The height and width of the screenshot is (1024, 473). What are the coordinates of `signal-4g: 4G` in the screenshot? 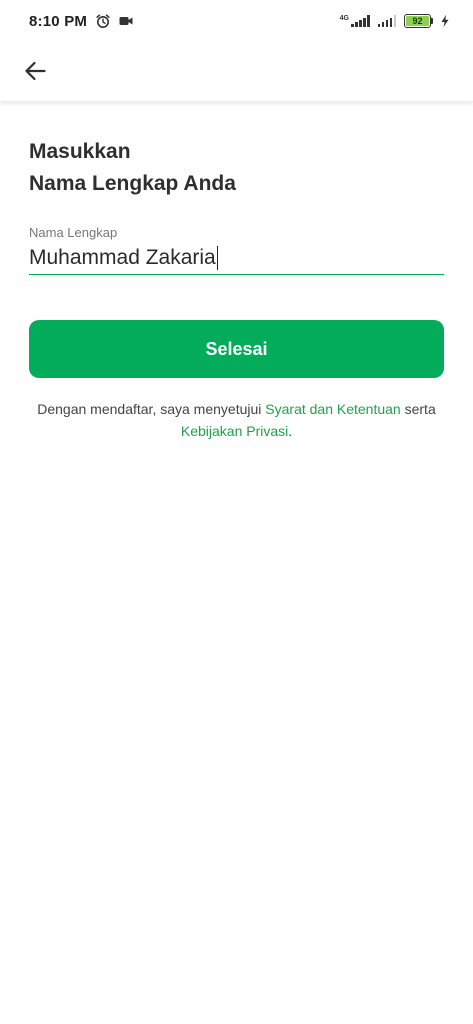 It's located at (355, 21).